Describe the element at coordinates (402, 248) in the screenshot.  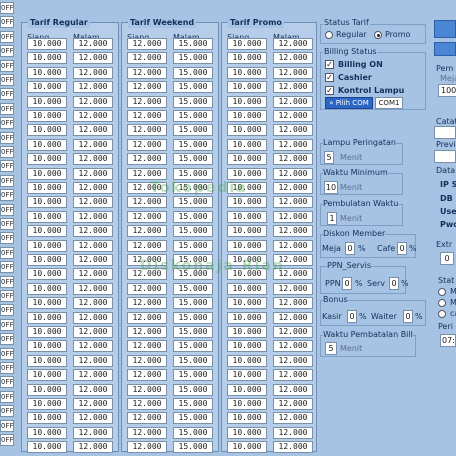
I see `diskon-cafe-input: 0` at that location.